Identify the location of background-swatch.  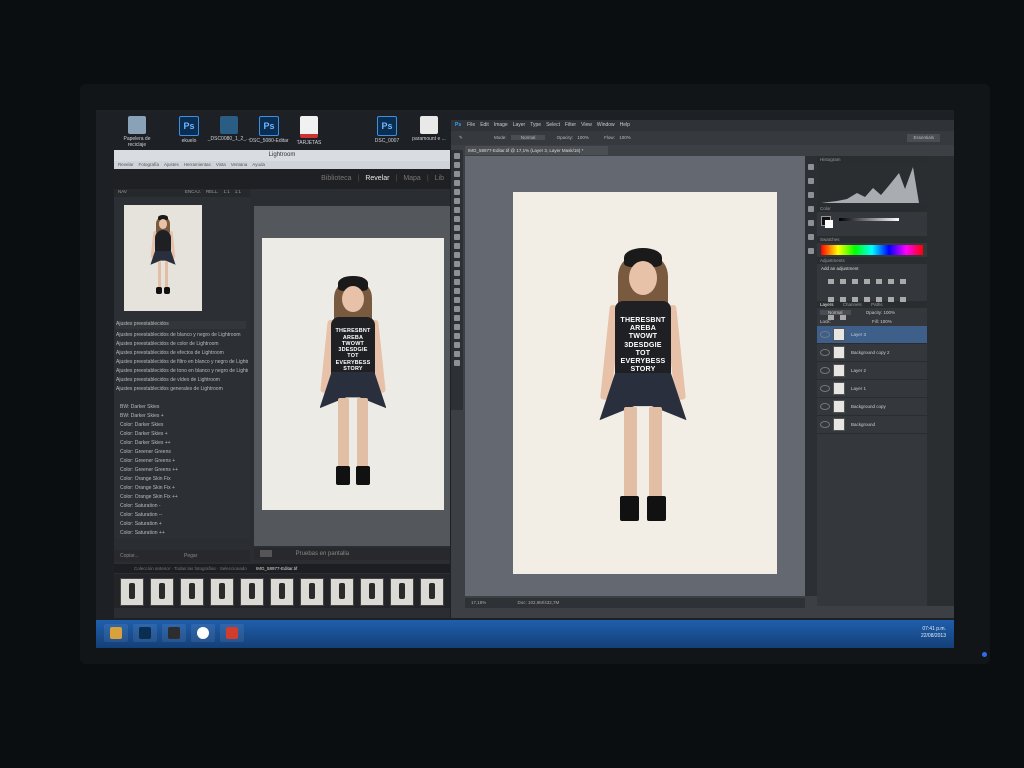
(829, 224).